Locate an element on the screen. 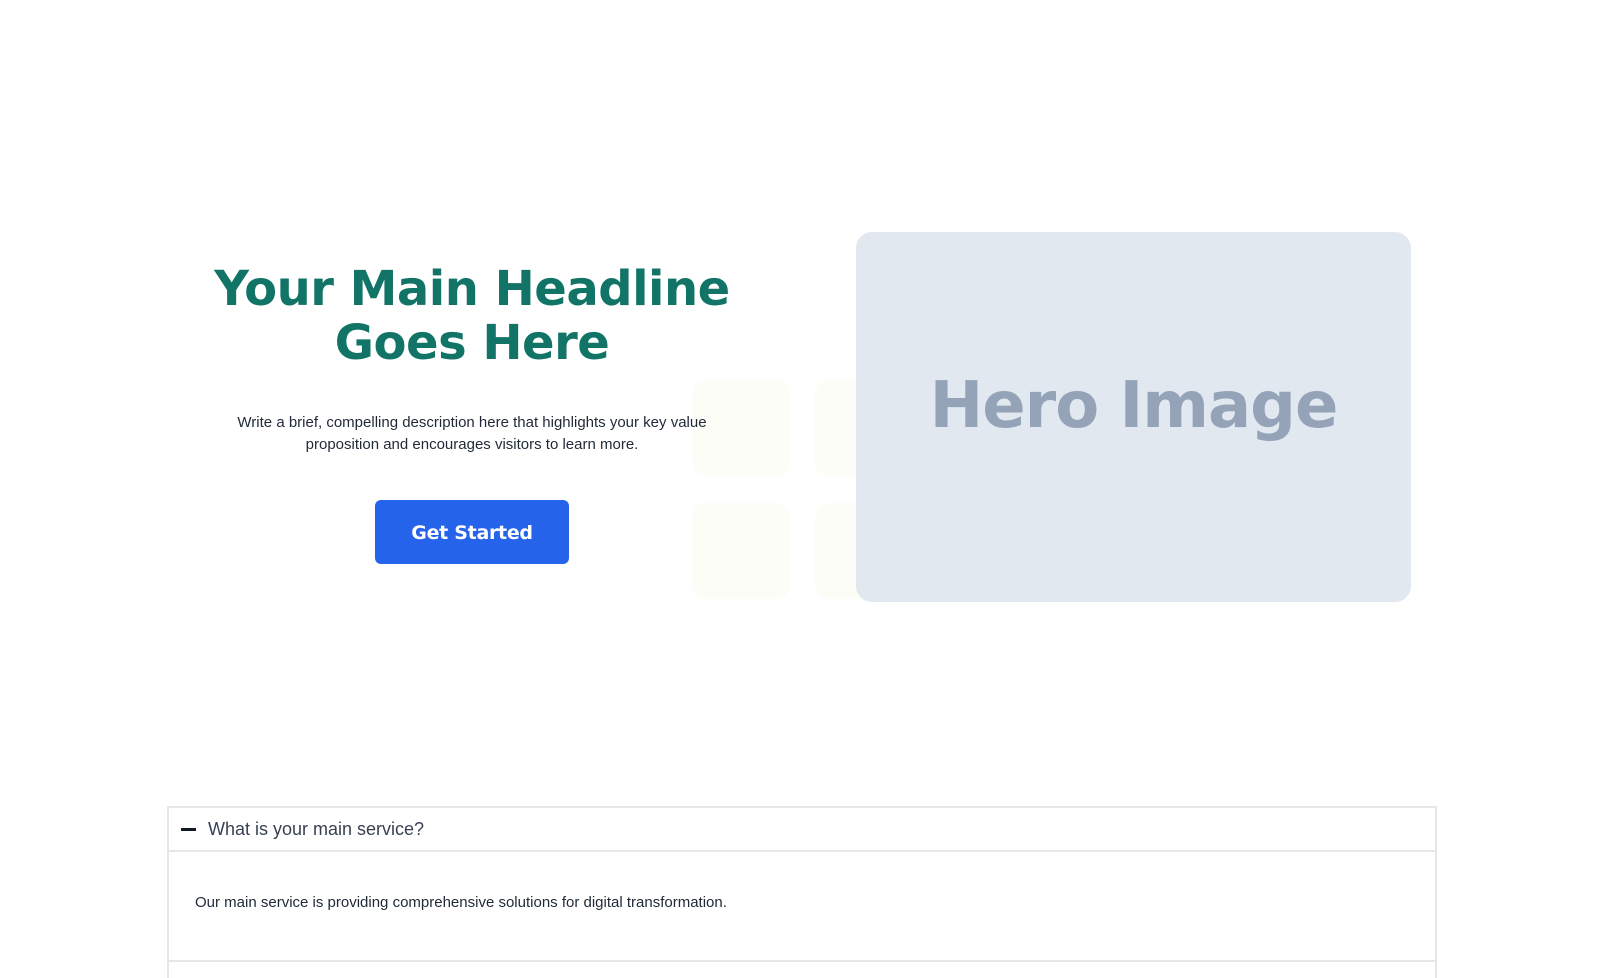 This screenshot has height=978, width=1600. hero-image-placeholder: Hero Image is located at coordinates (1133, 417).